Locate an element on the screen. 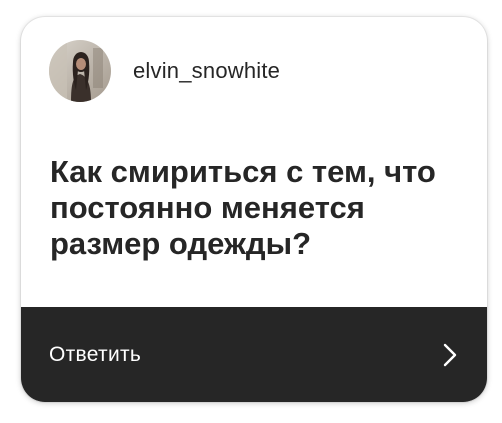 This screenshot has height=423, width=502. avatar is located at coordinates (80, 71).